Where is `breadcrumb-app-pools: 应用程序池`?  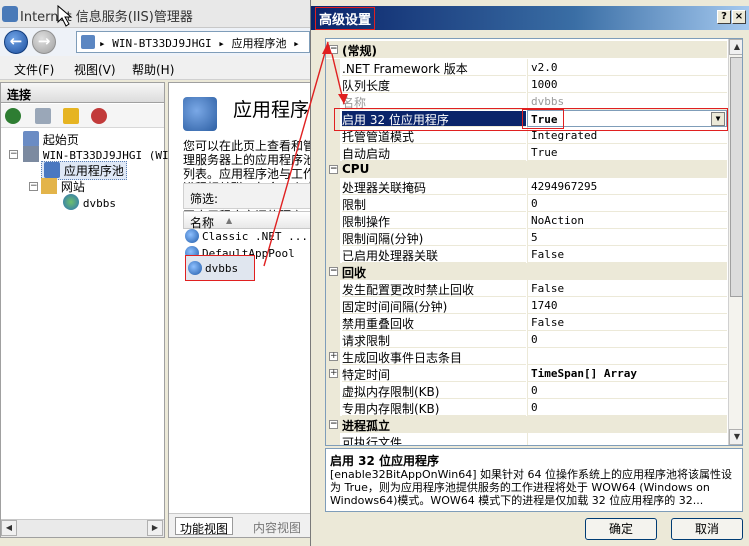 breadcrumb-app-pools: 应用程序池 is located at coordinates (258, 43).